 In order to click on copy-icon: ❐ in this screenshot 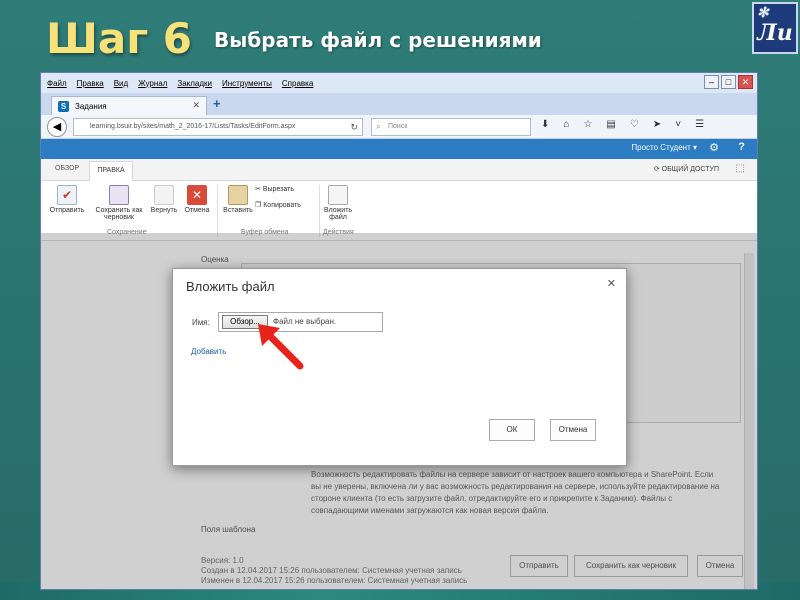, I will do `click(258, 205)`.